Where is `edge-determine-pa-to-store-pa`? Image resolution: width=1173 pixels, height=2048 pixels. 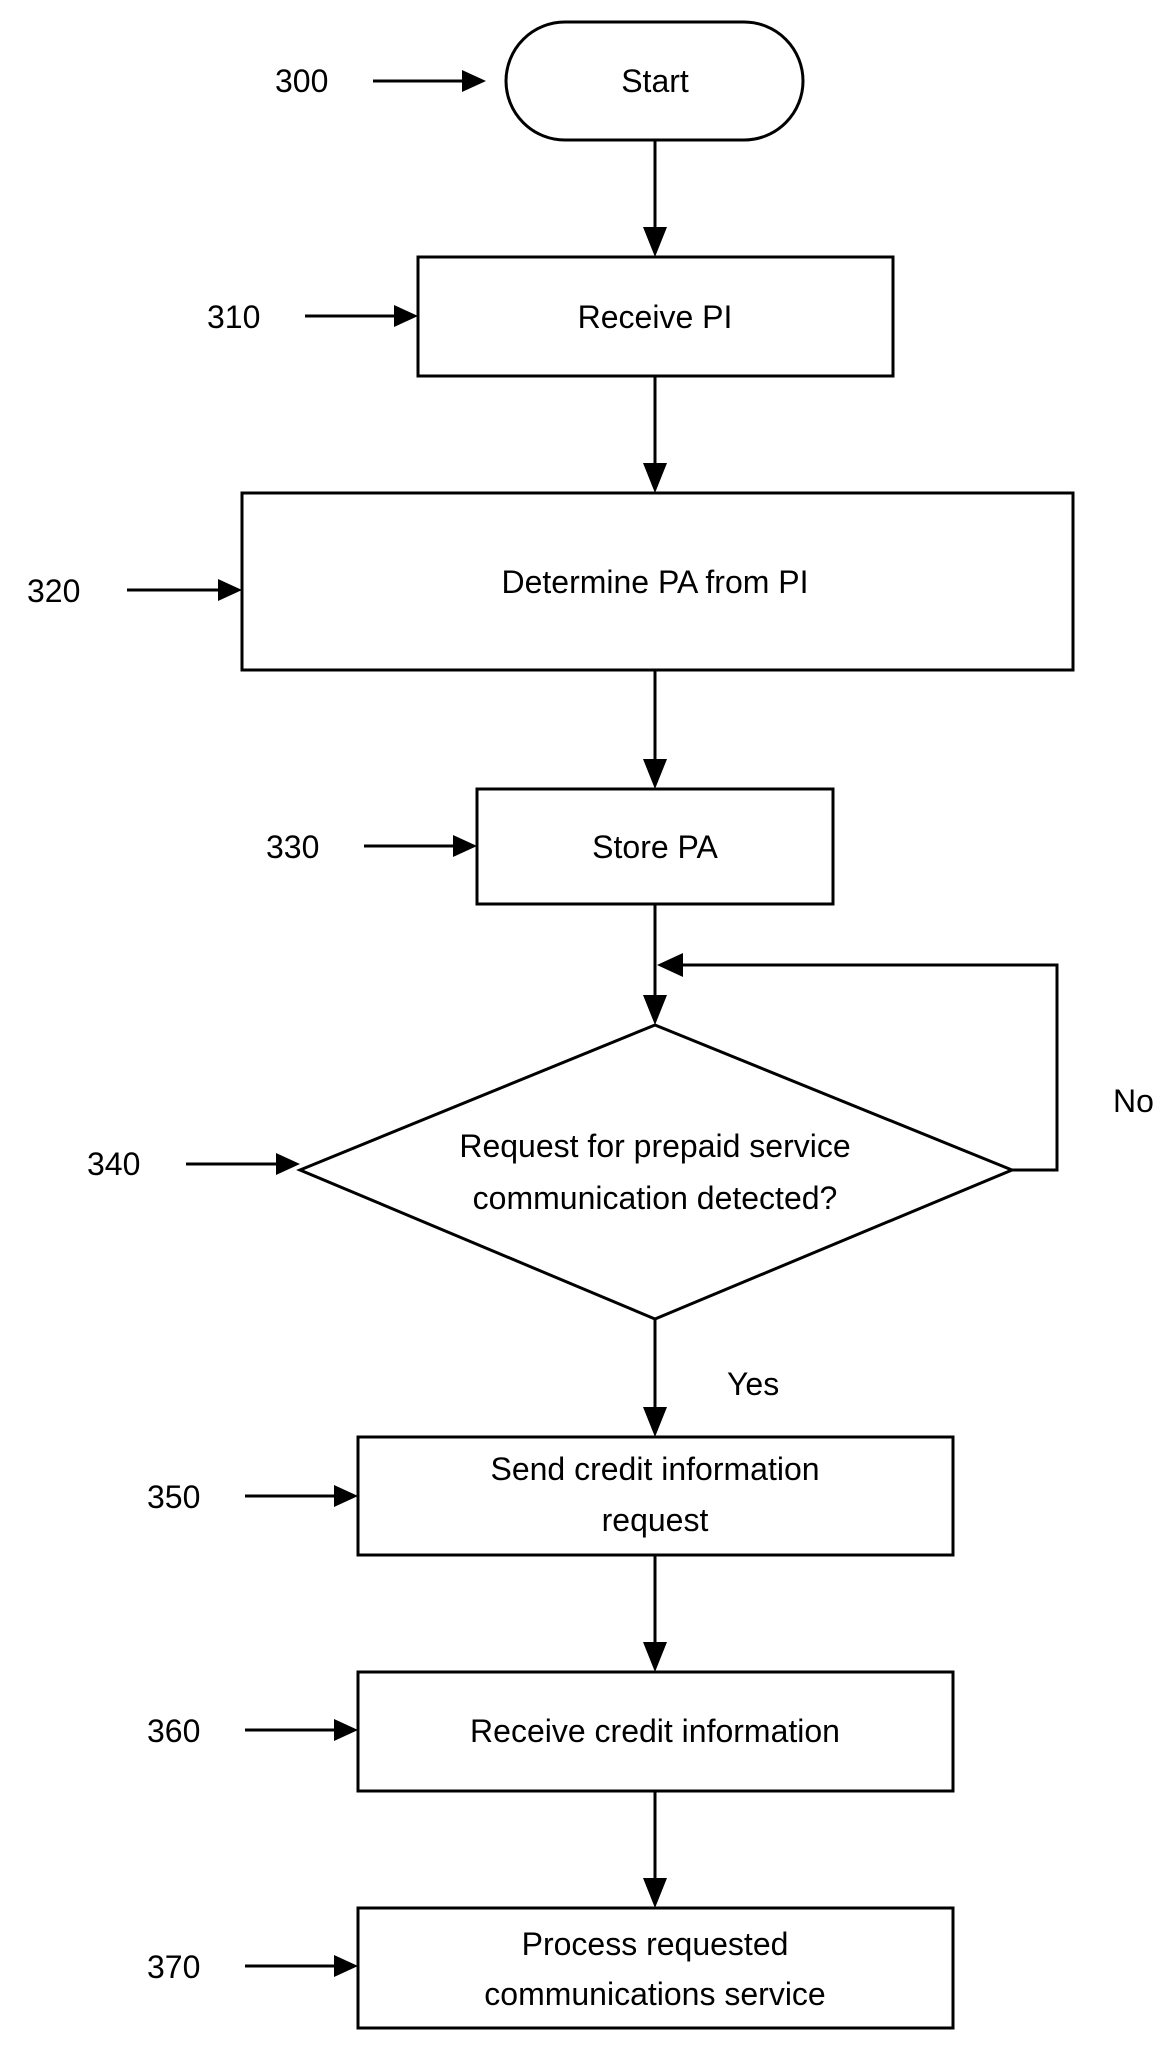
edge-determine-pa-to-store-pa is located at coordinates (655, 729).